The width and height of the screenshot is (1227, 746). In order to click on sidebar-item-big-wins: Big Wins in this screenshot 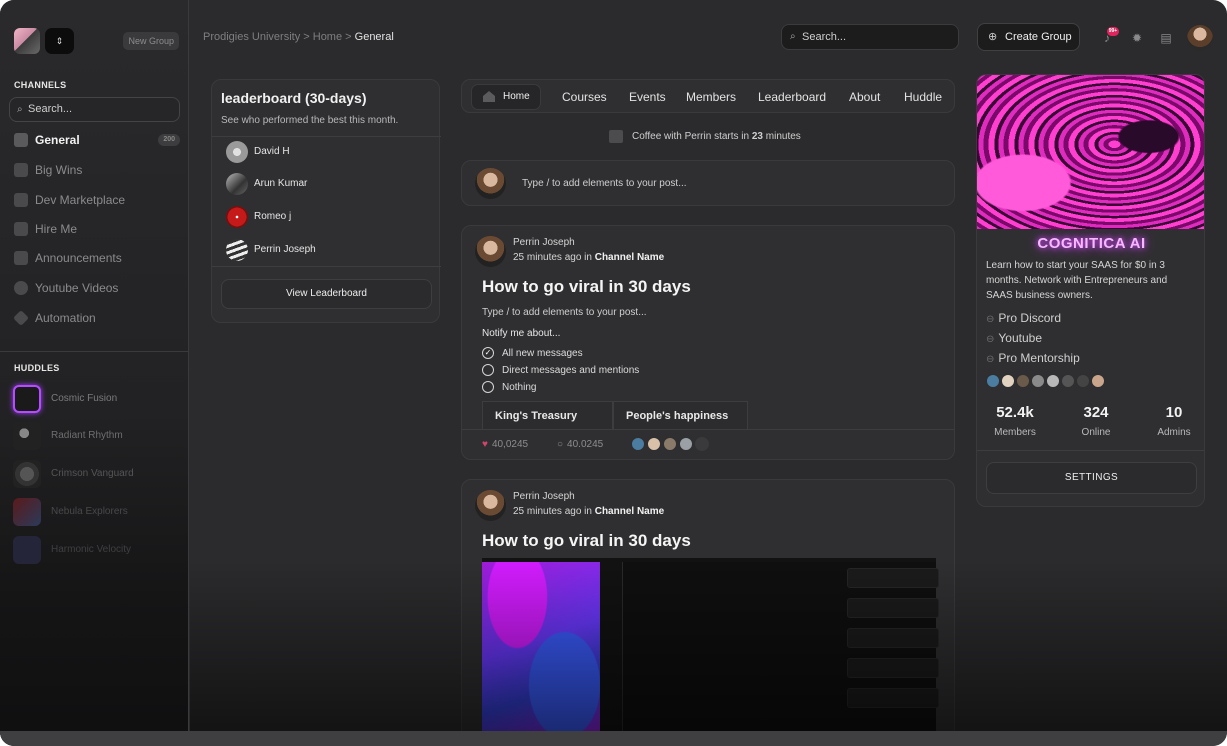, I will do `click(98, 170)`.